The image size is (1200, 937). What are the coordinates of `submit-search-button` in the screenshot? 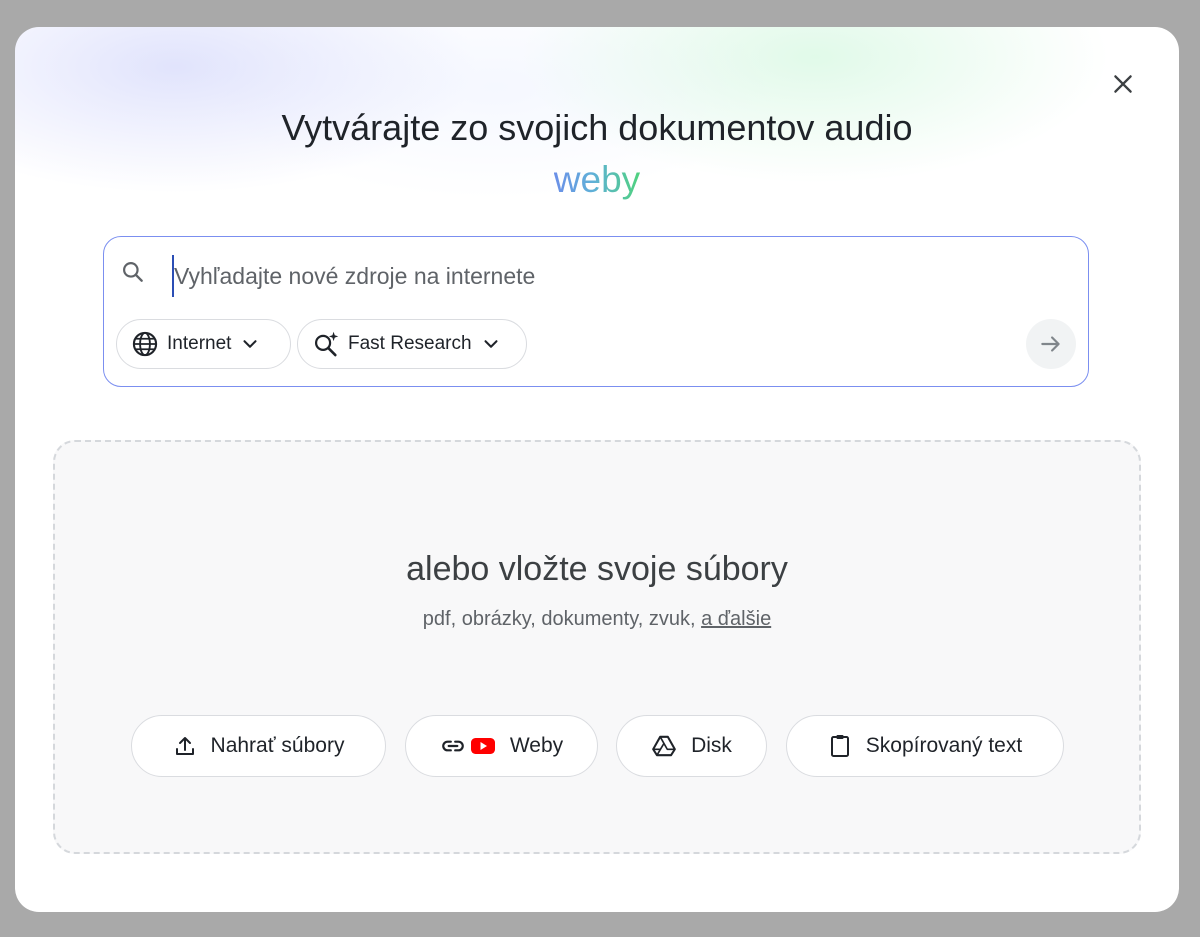 It's located at (1051, 344).